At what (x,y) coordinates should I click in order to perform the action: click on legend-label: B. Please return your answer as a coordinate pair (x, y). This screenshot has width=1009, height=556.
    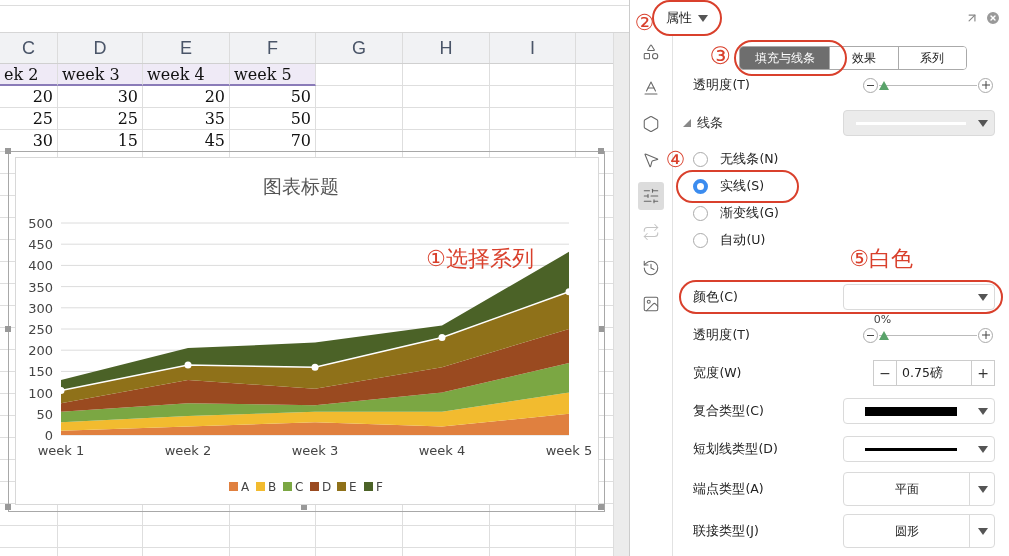
    Looking at the image, I should click on (272, 487).